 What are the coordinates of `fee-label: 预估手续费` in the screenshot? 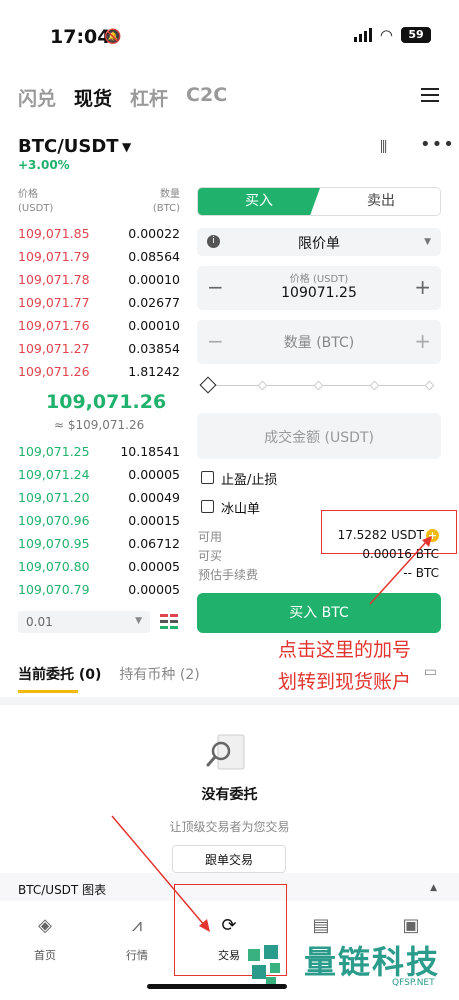 It's located at (228, 575).